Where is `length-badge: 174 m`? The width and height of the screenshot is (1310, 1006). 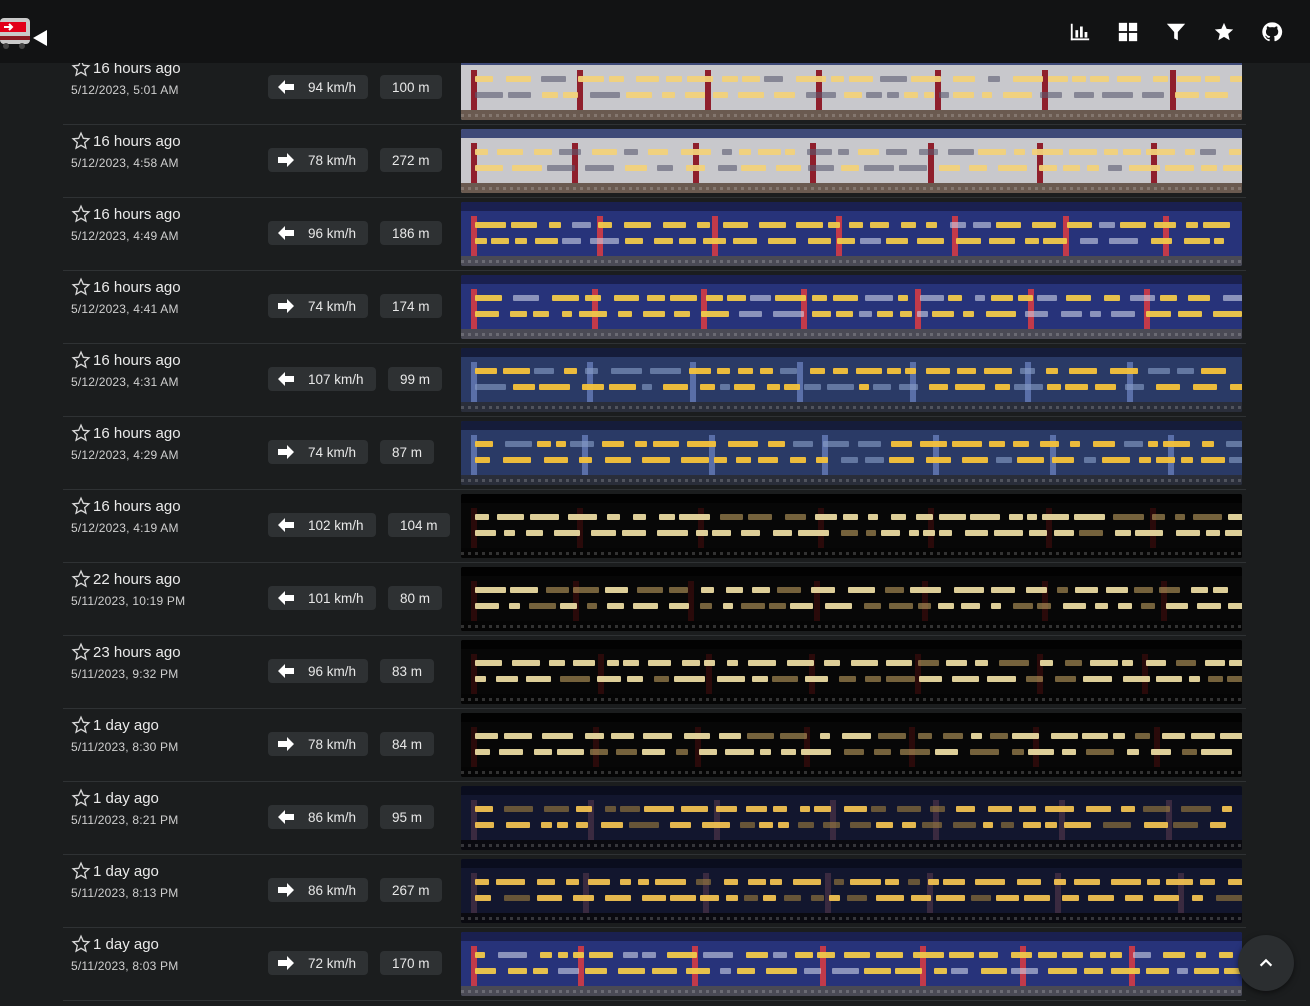
length-badge: 174 m is located at coordinates (411, 306).